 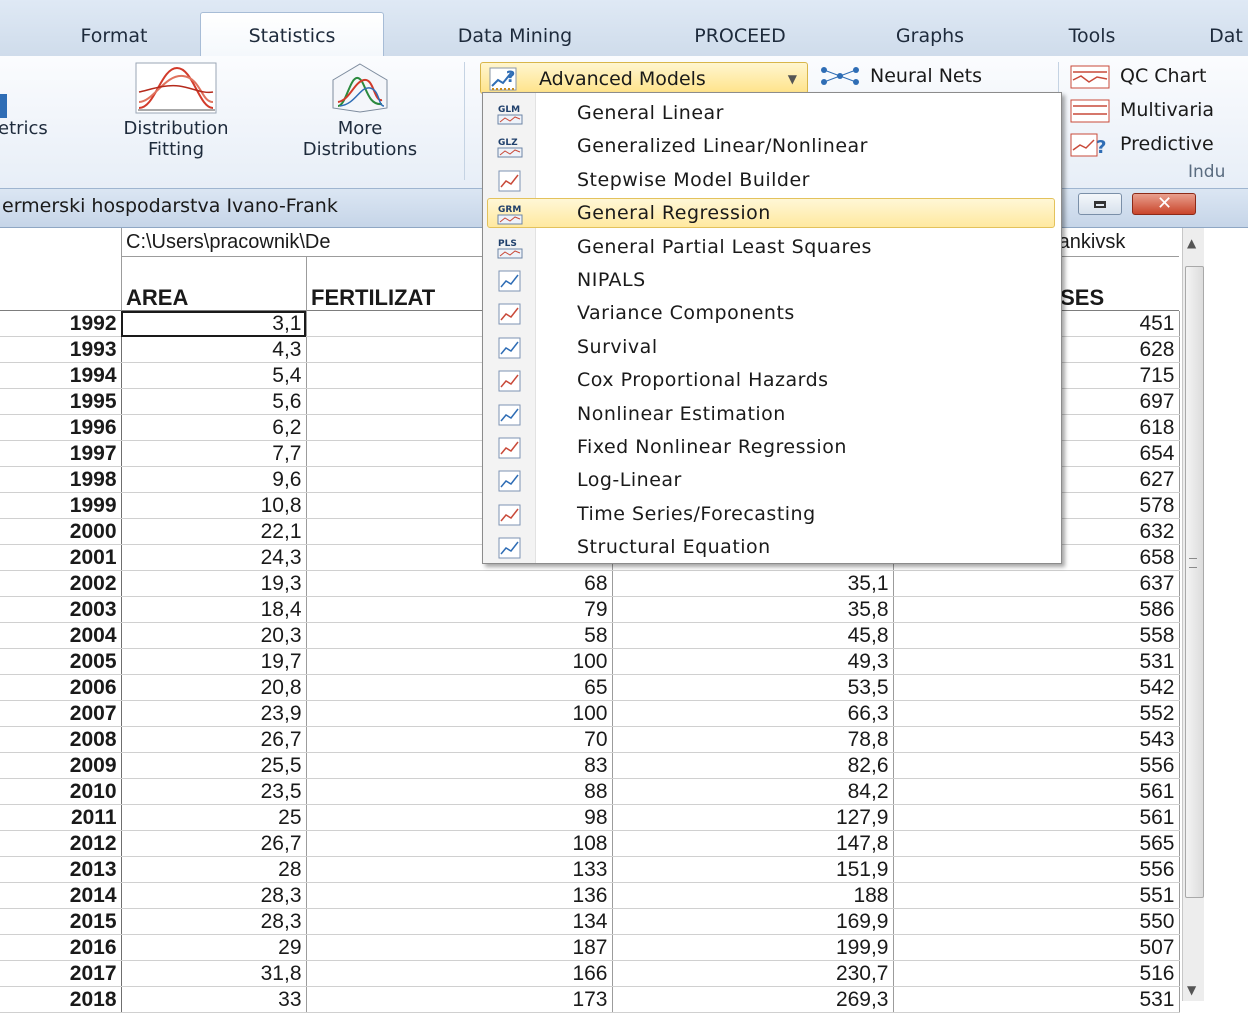 I want to click on area-cell: 5,4, so click(x=214, y=375).